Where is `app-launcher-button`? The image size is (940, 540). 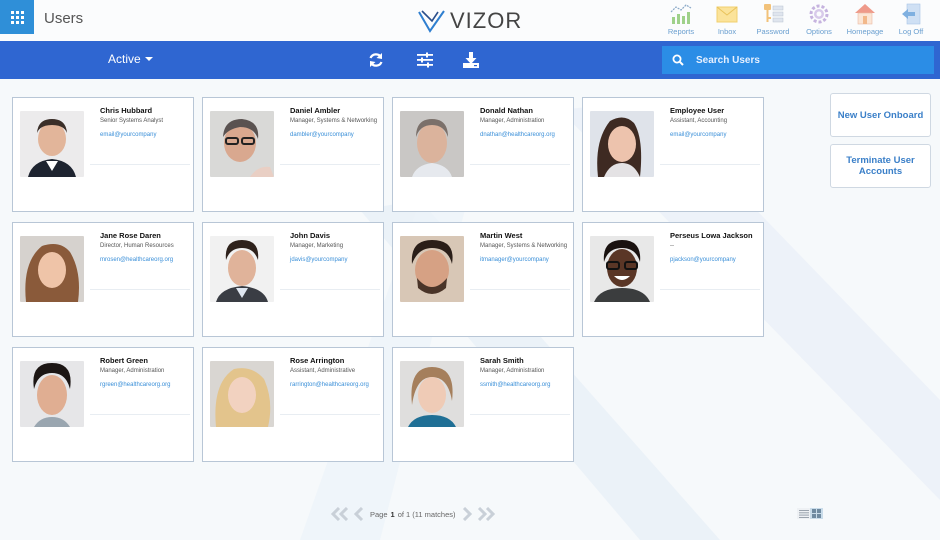
app-launcher-button is located at coordinates (17, 17).